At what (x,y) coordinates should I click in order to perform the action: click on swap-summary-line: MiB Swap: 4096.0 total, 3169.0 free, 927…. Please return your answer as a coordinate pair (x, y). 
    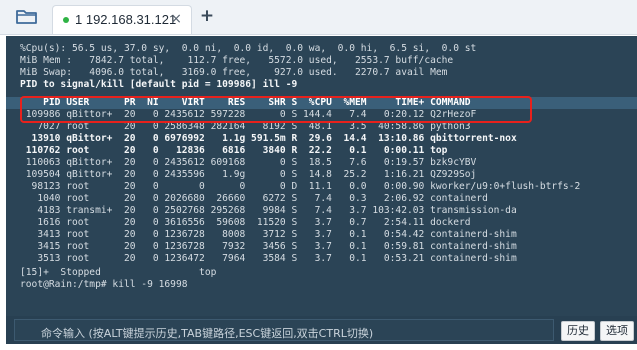
    Looking at the image, I should click on (234, 72).